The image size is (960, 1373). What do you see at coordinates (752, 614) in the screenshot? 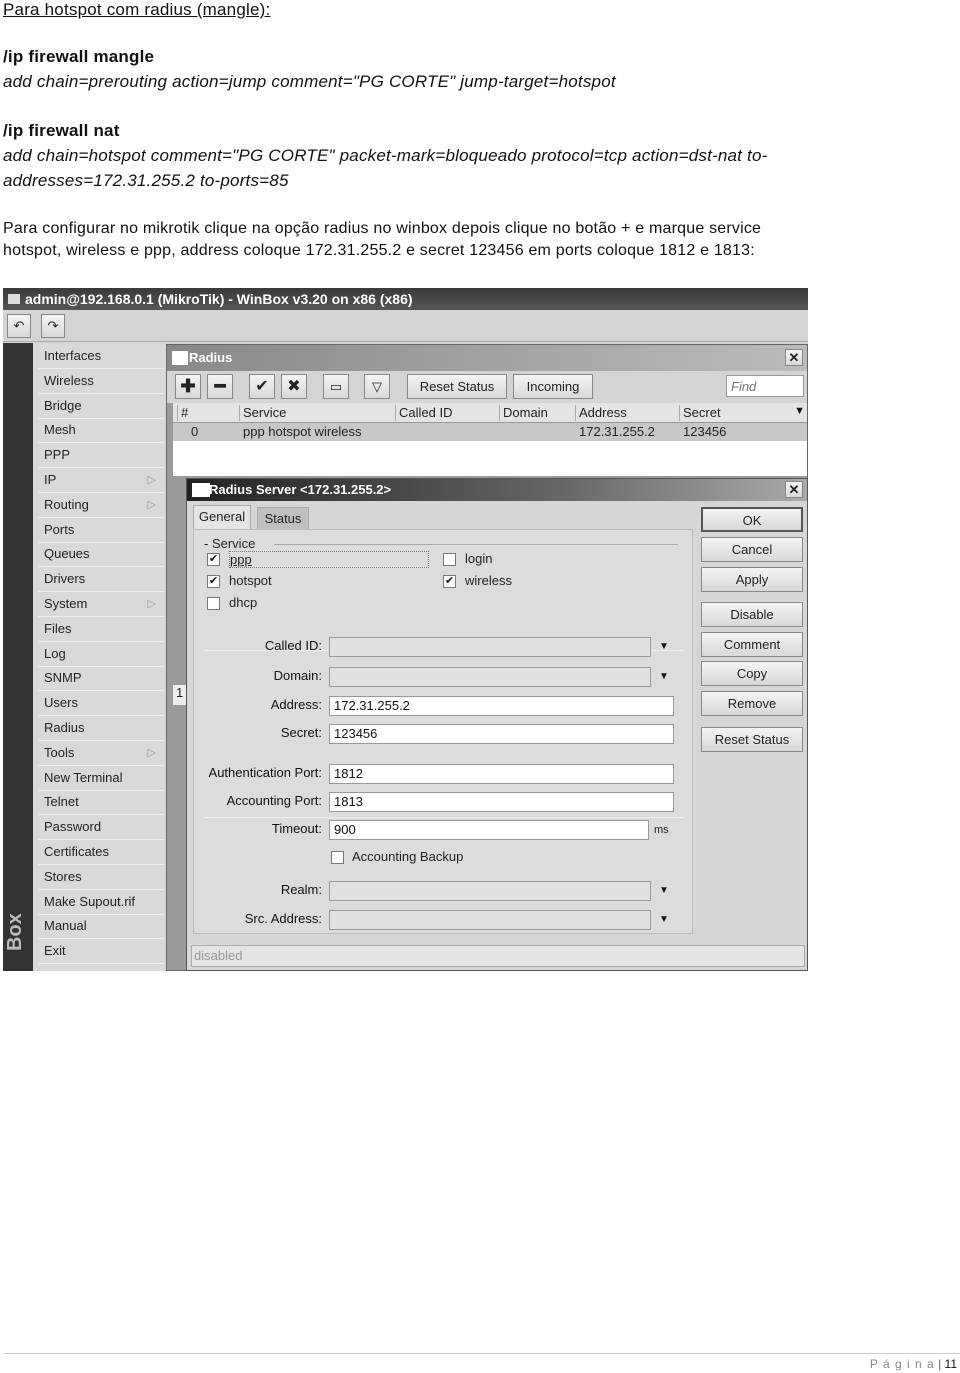
I see `disable-button: Disable` at bounding box center [752, 614].